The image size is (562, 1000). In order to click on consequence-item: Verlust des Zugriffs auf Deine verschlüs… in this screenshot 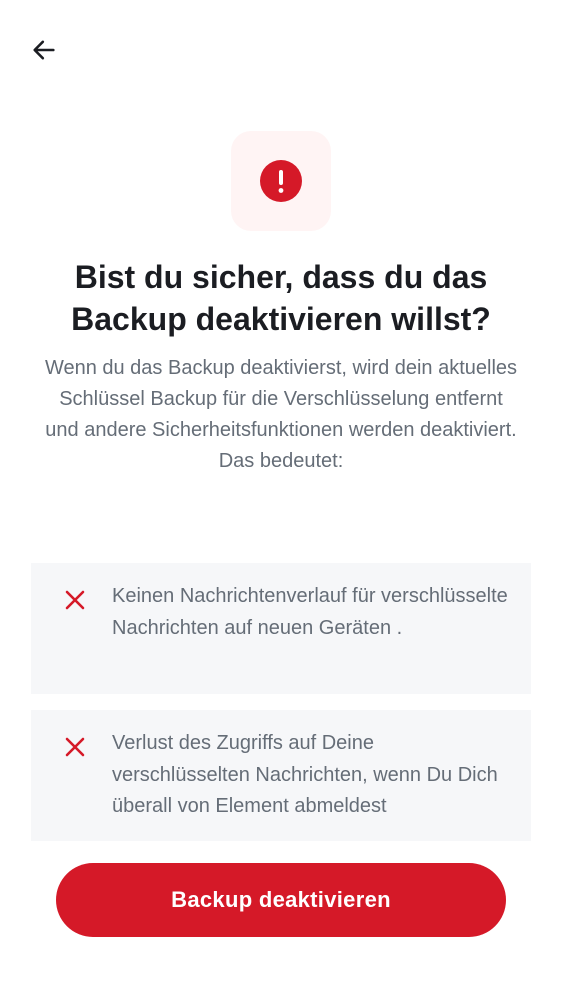, I will do `click(281, 775)`.